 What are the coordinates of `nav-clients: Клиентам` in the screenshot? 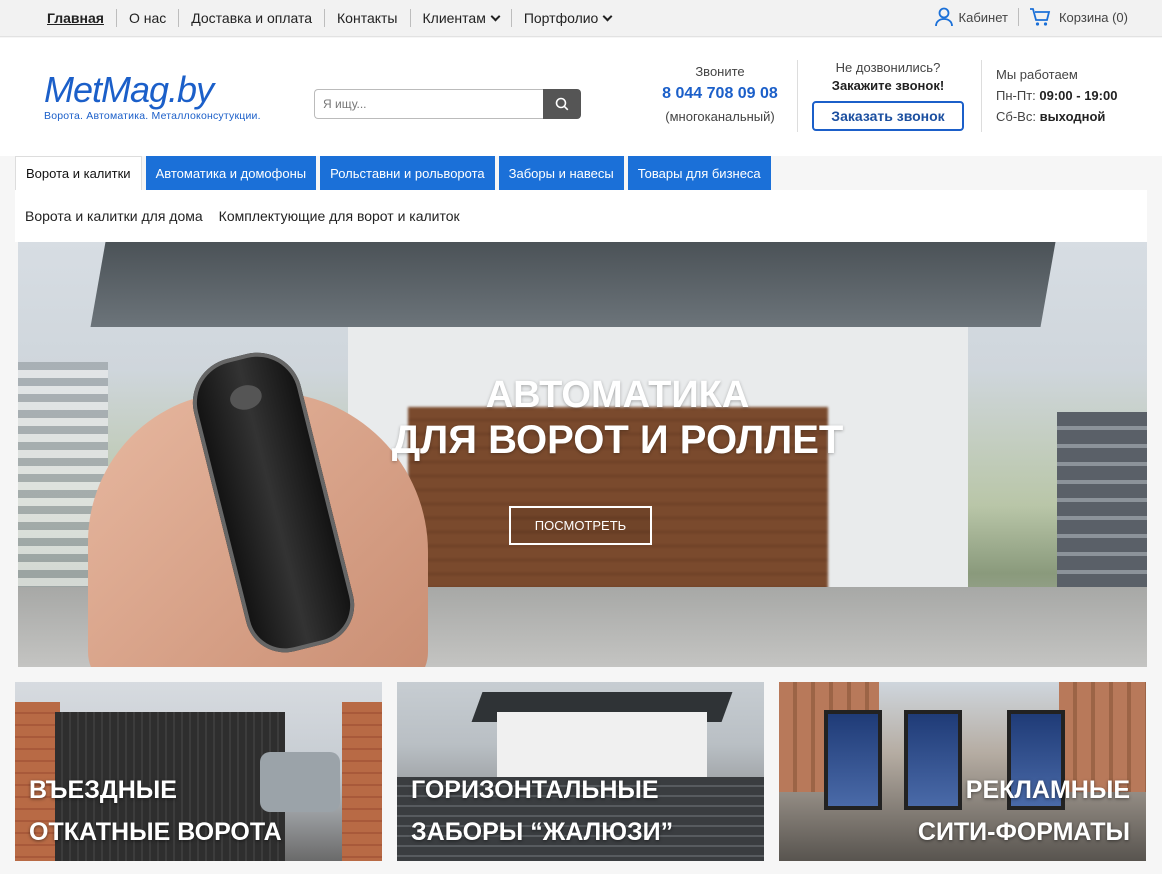 It's located at (460, 18).